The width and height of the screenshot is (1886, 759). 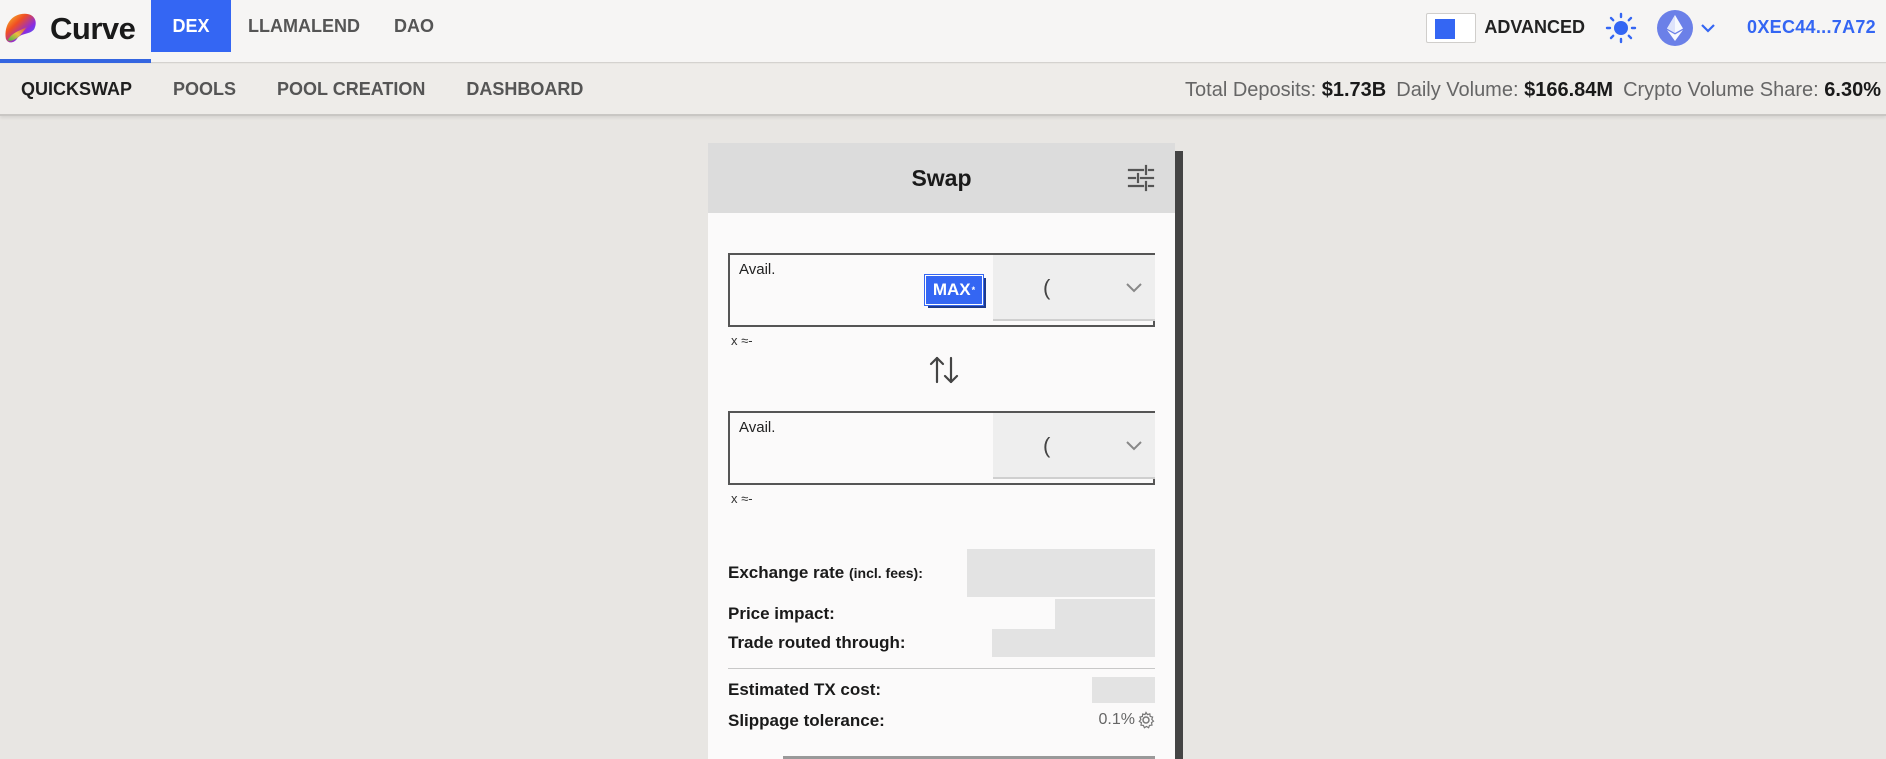 What do you see at coordinates (805, 689) in the screenshot?
I see `tx-cost-label: Estimated TX cost:` at bounding box center [805, 689].